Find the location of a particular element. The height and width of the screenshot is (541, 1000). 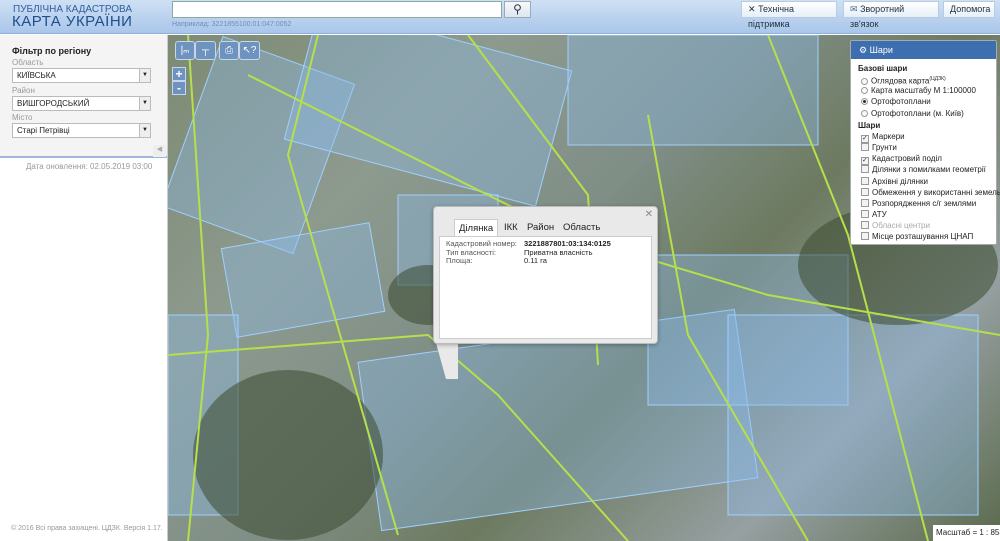

ruler-area-icon: ┬ is located at coordinates (205, 50).